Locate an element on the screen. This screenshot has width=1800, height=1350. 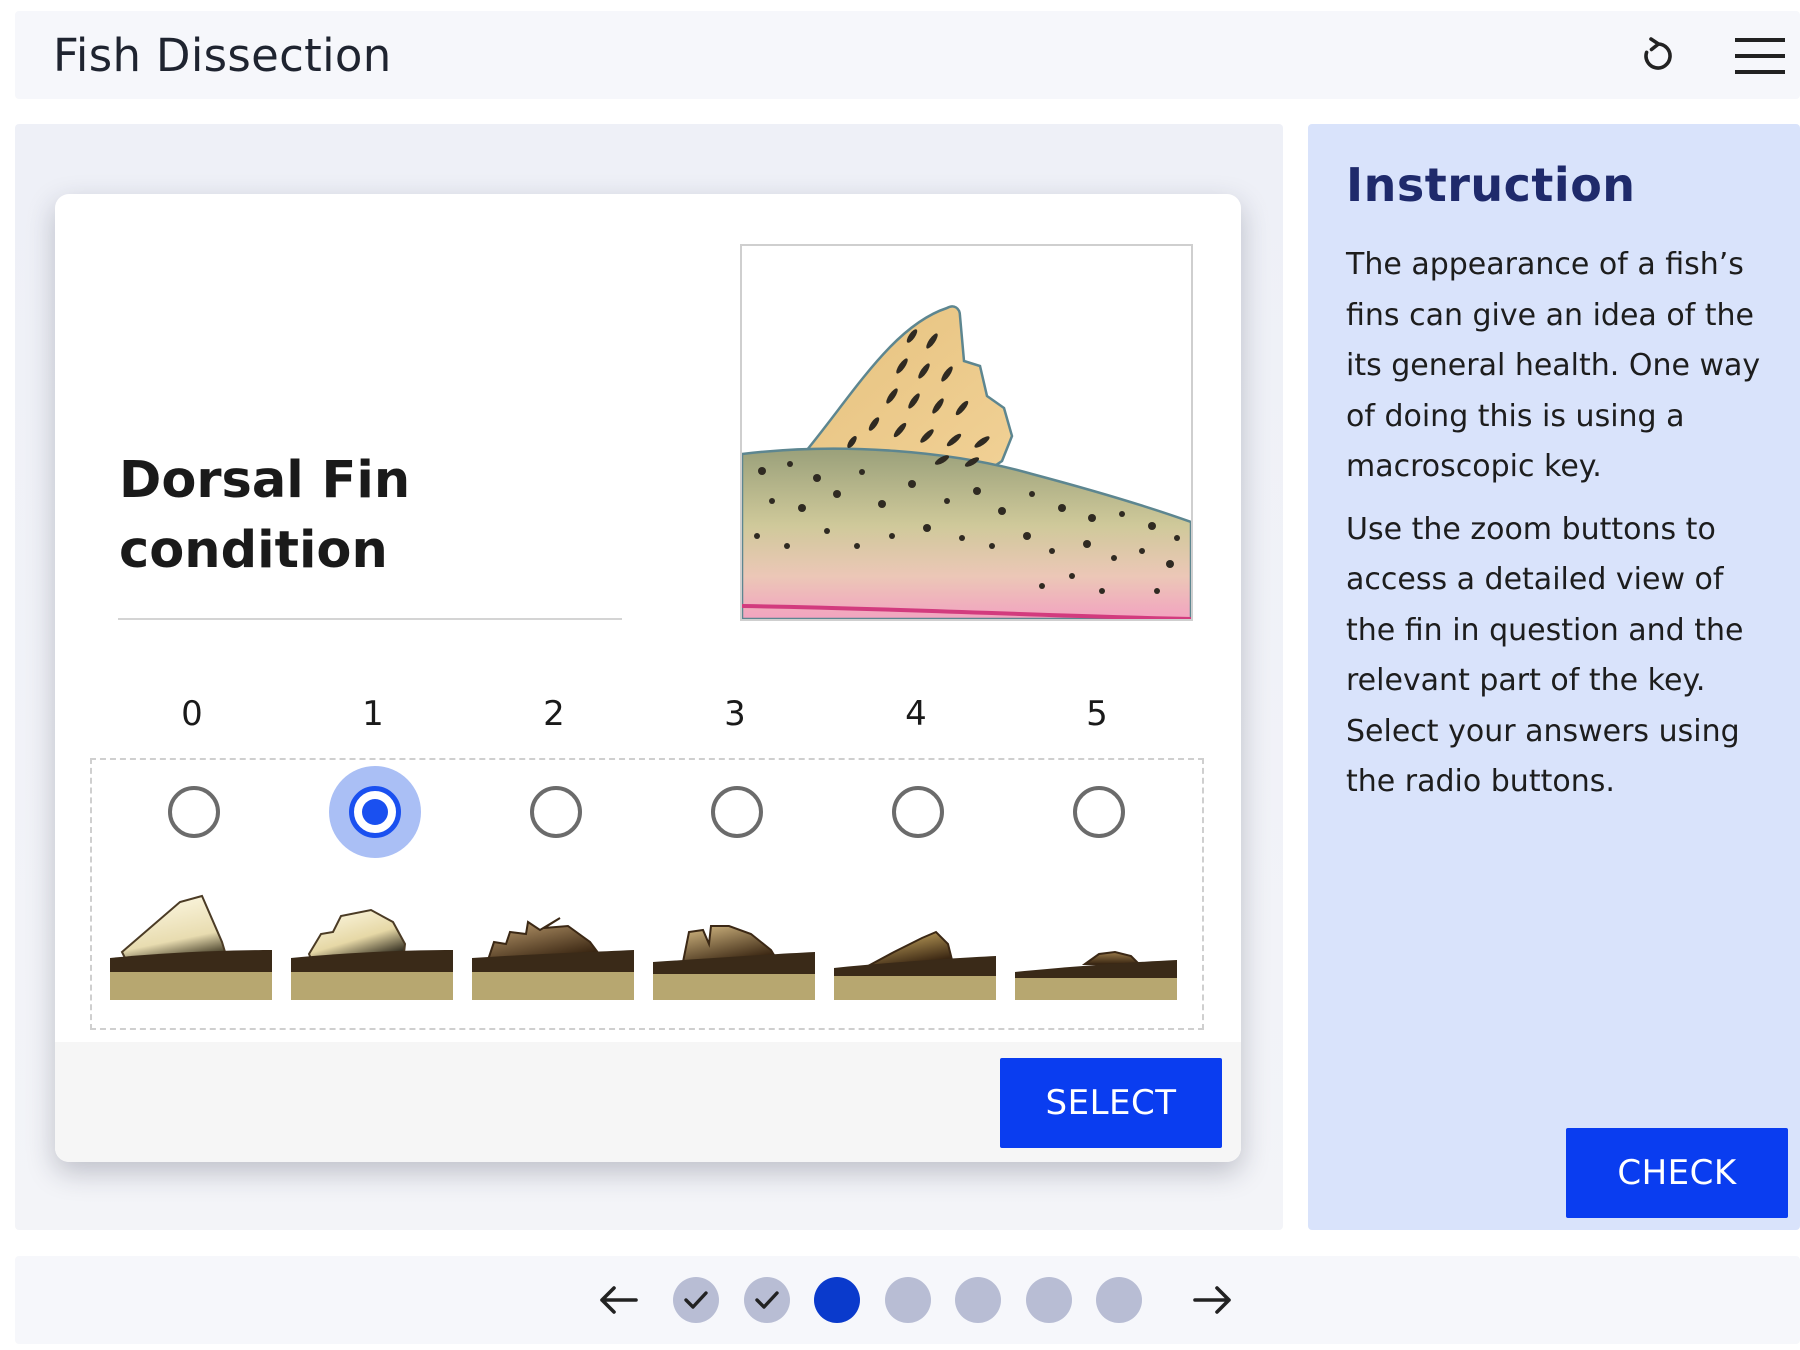
question-title-line2: condition is located at coordinates (253, 550).